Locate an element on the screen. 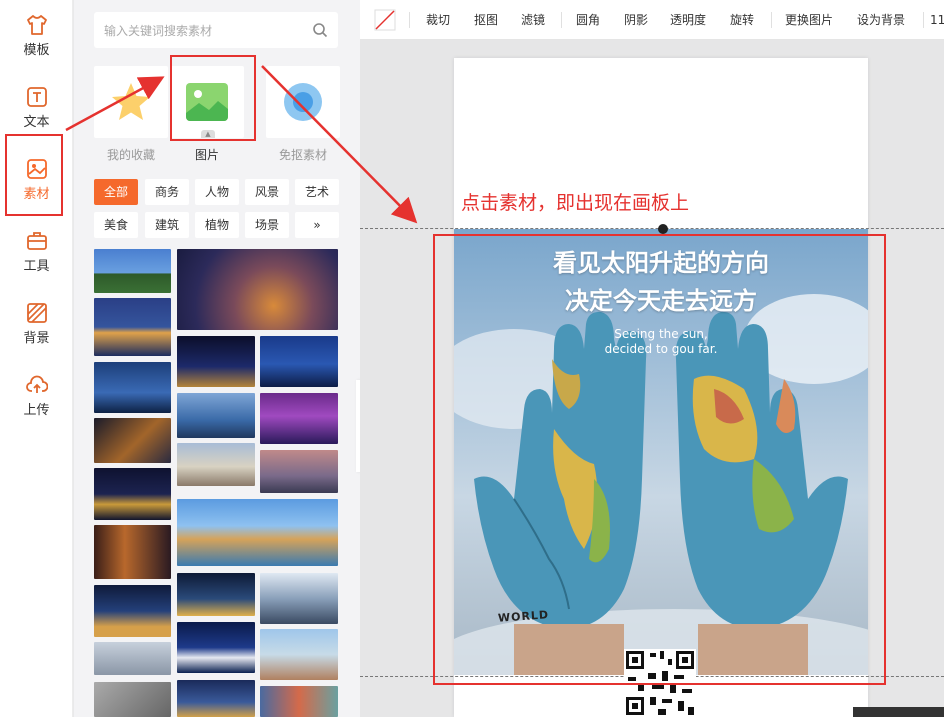 This screenshot has height=717, width=944. search-placeholder: 输入关键词搜索素材 is located at coordinates (158, 30).